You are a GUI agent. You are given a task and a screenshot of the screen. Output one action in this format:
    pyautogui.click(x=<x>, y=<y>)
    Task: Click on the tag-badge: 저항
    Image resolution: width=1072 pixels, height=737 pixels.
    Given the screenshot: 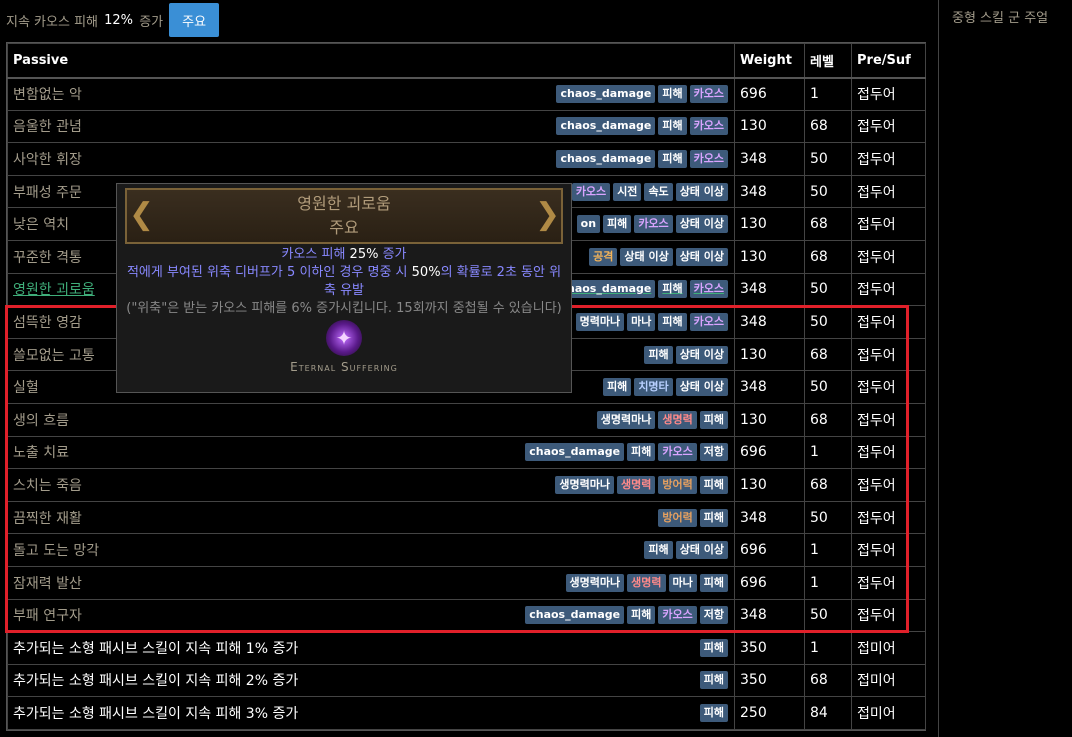 What is the action you would take?
    pyautogui.click(x=713, y=615)
    